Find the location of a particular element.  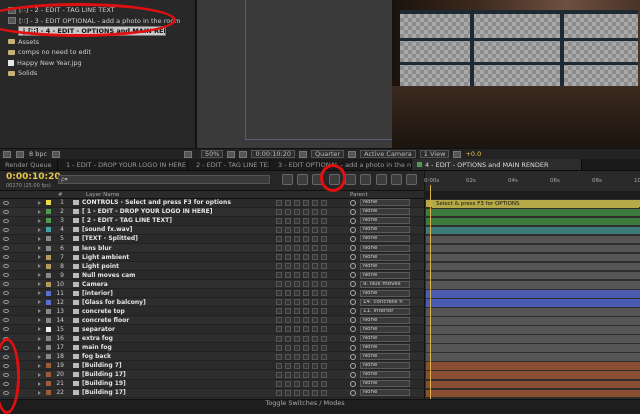

exposure-value: +0.0 is located at coordinates (473, 154).